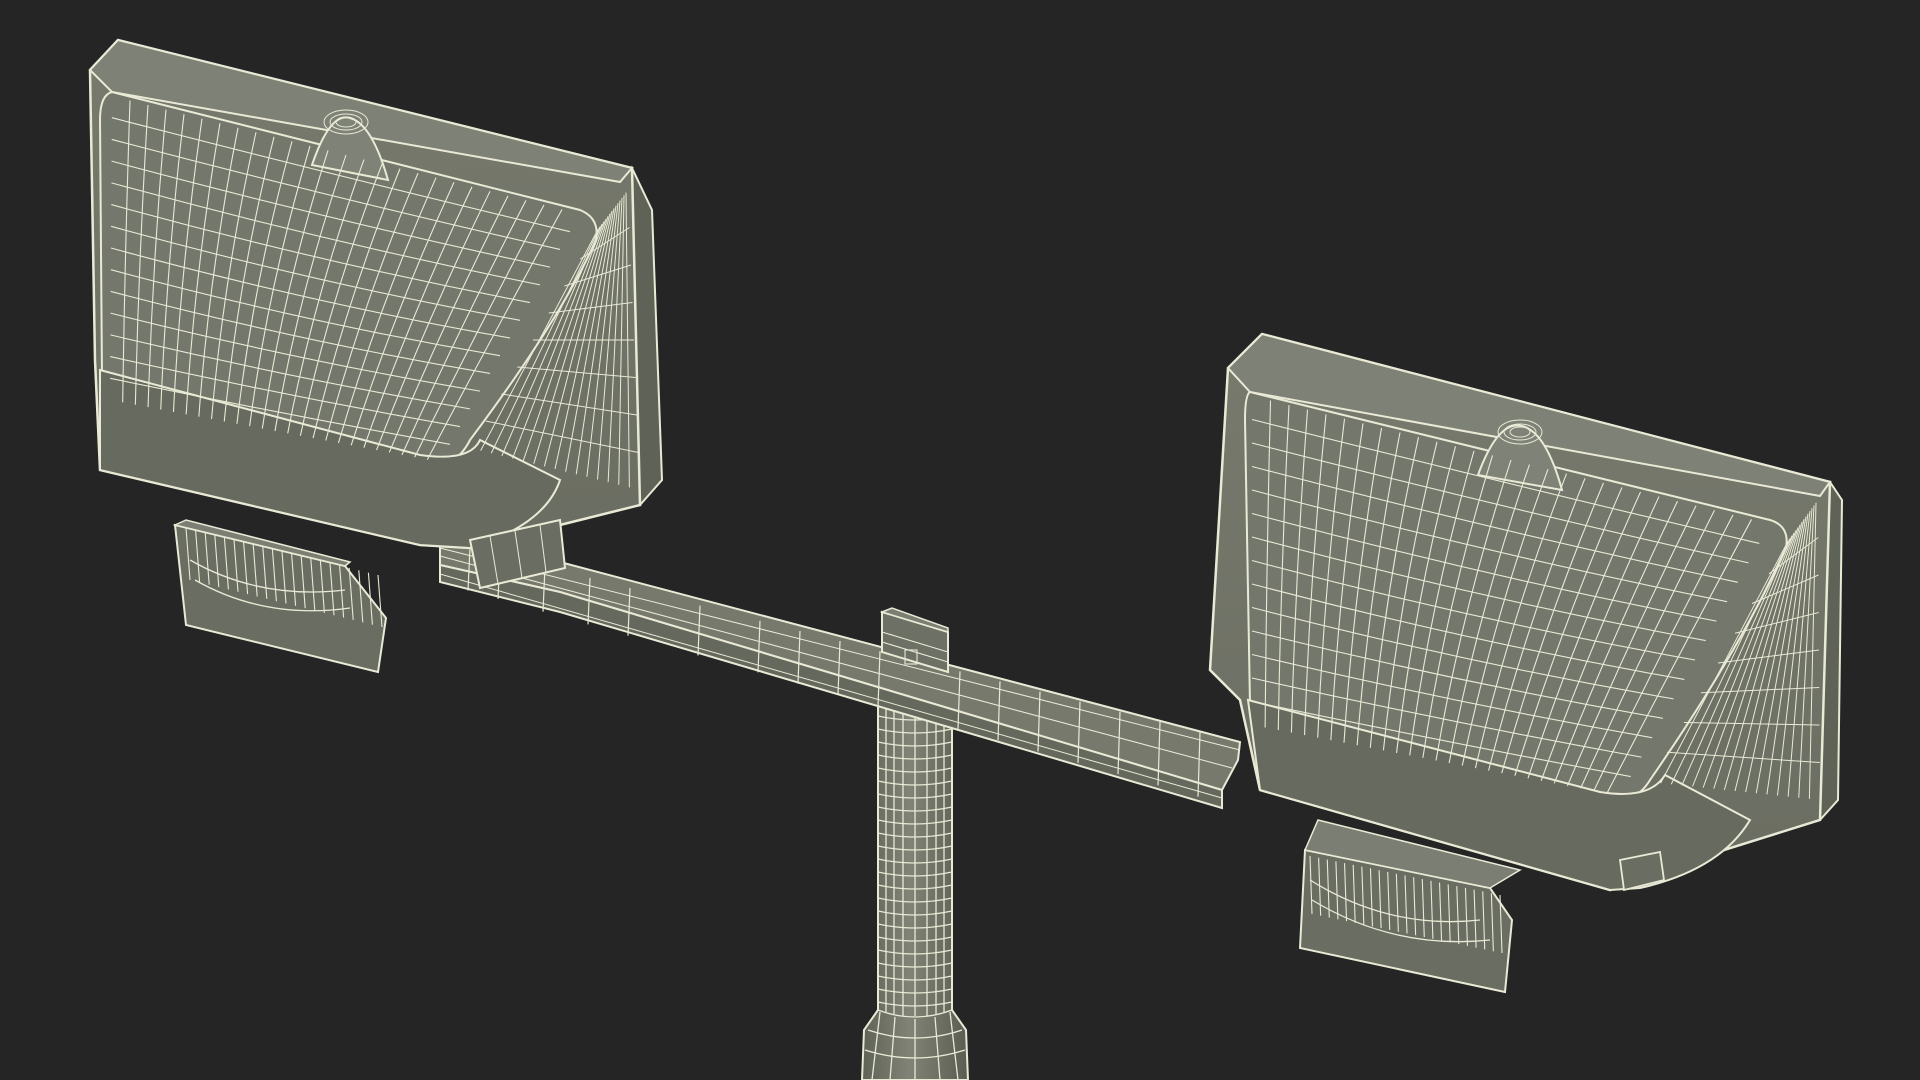 The height and width of the screenshot is (1080, 1920). I want to click on pole, so click(915, 884).